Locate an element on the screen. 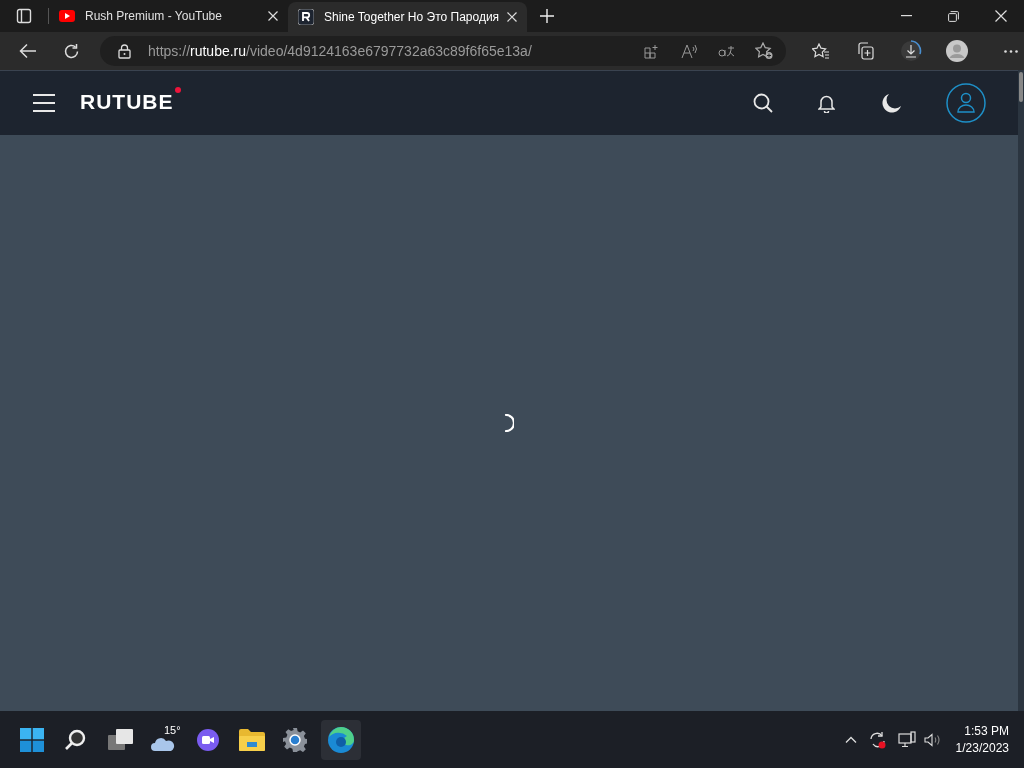 This screenshot has width=1024, height=768. favorites-icon is located at coordinates (821, 51).